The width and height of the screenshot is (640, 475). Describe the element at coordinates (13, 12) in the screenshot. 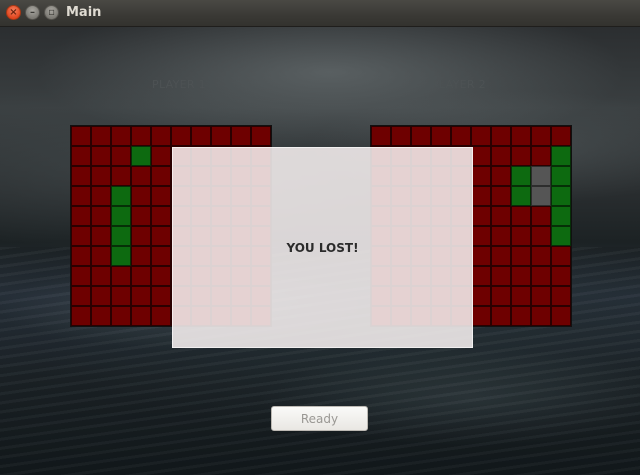

I see `close-button: ×` at that location.